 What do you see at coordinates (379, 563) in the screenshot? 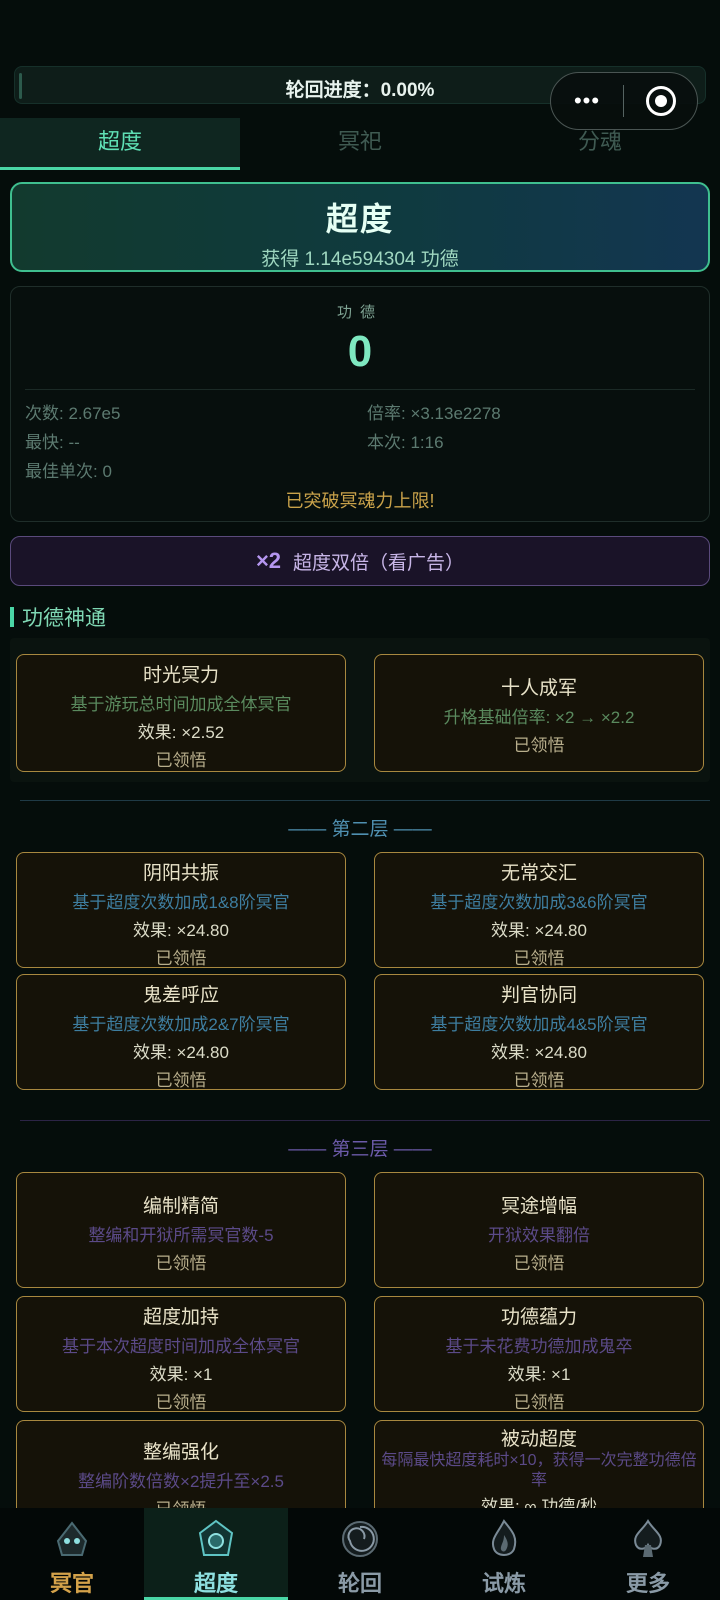
I see `ad-label: 超度双倍（看广告）` at bounding box center [379, 563].